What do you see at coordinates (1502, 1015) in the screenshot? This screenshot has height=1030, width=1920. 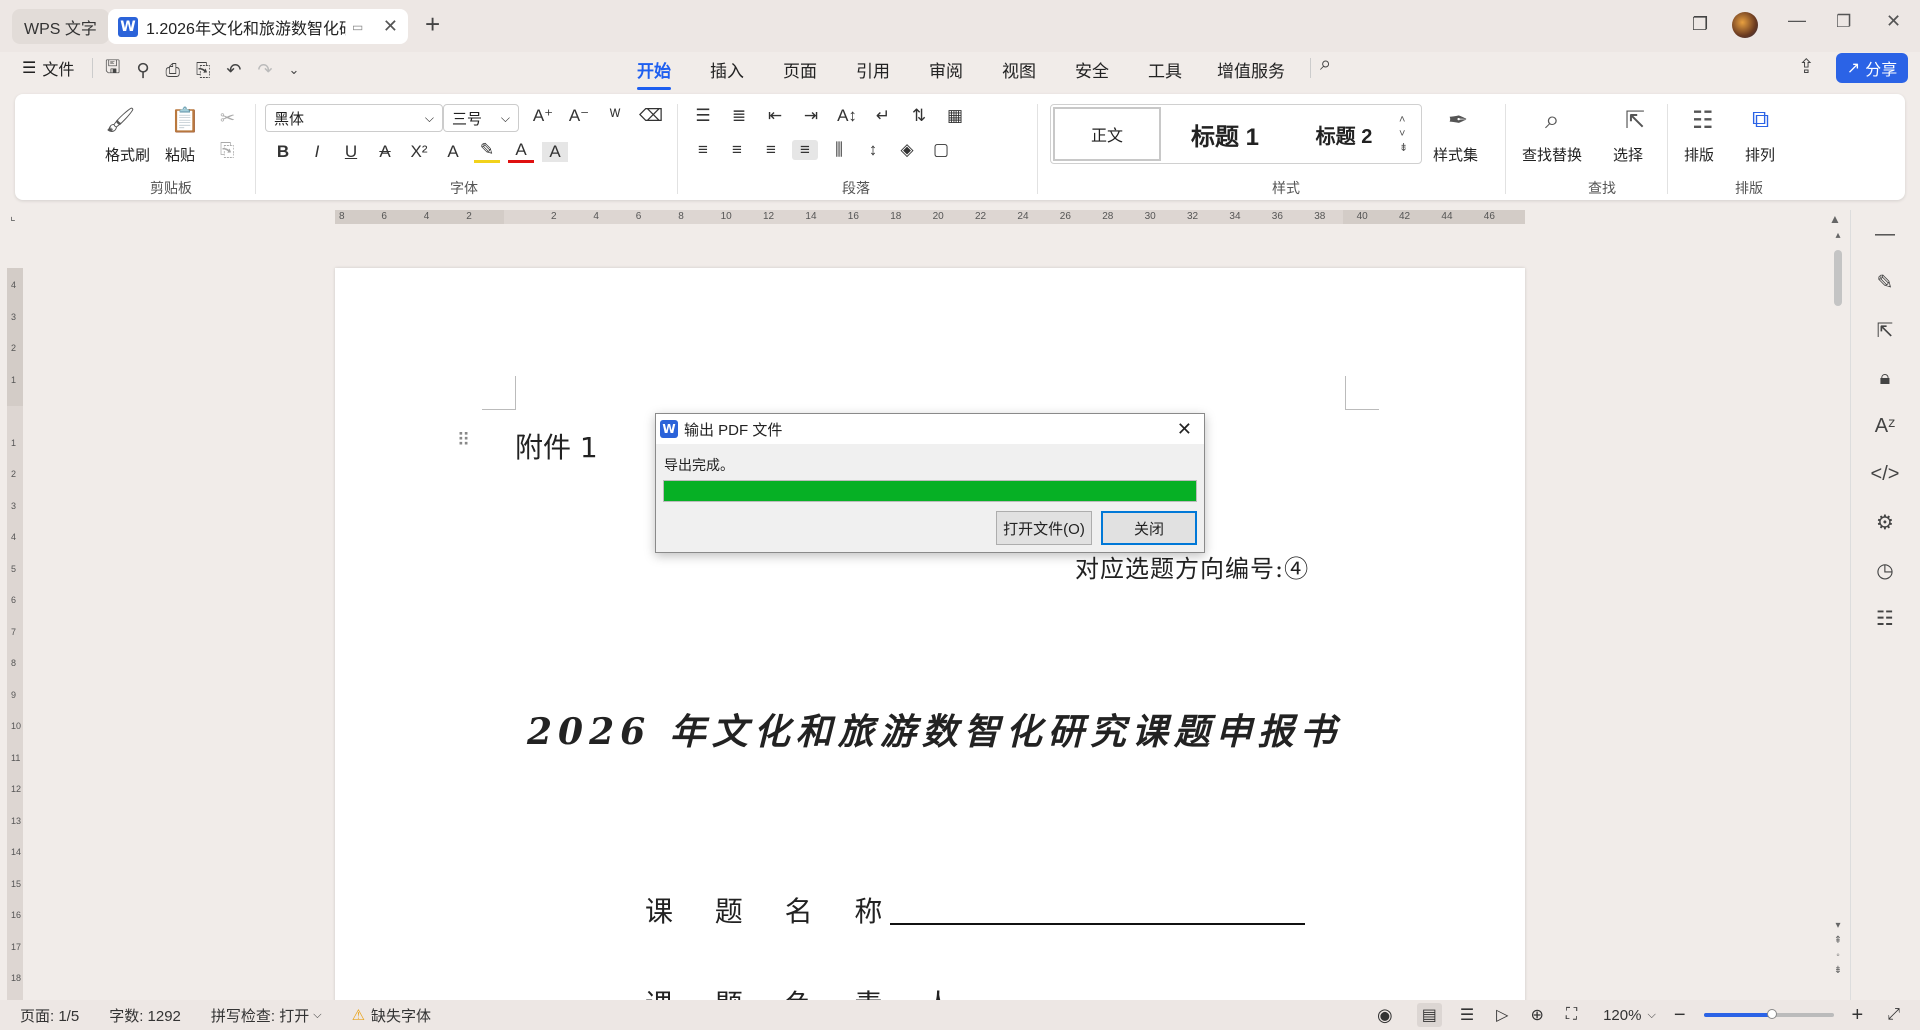 I see `play-icon: ▷` at bounding box center [1502, 1015].